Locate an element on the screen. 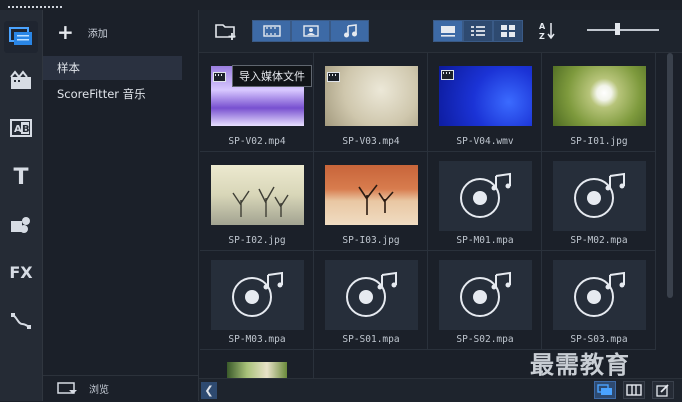 This screenshot has height=402, width=682. media-item: SP-S01.mpa is located at coordinates (371, 300).